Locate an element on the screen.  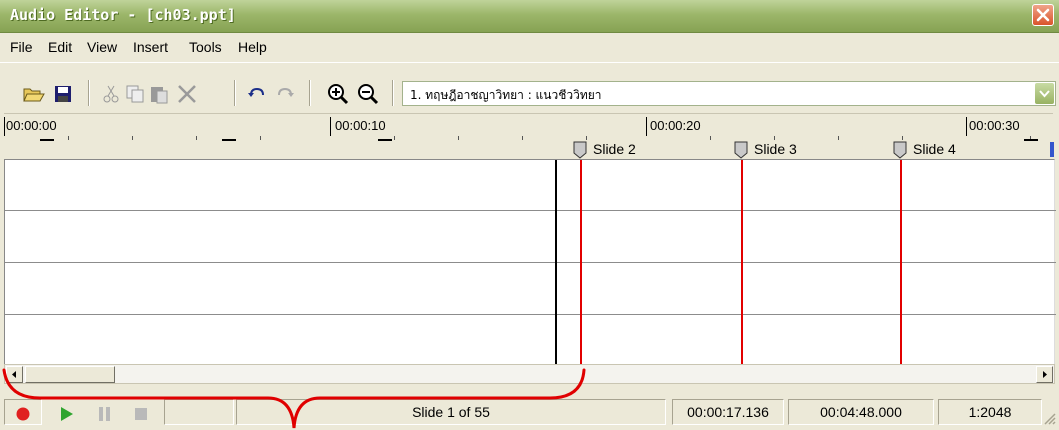
ruler-label: 00:00:20 is located at coordinates (675, 125).